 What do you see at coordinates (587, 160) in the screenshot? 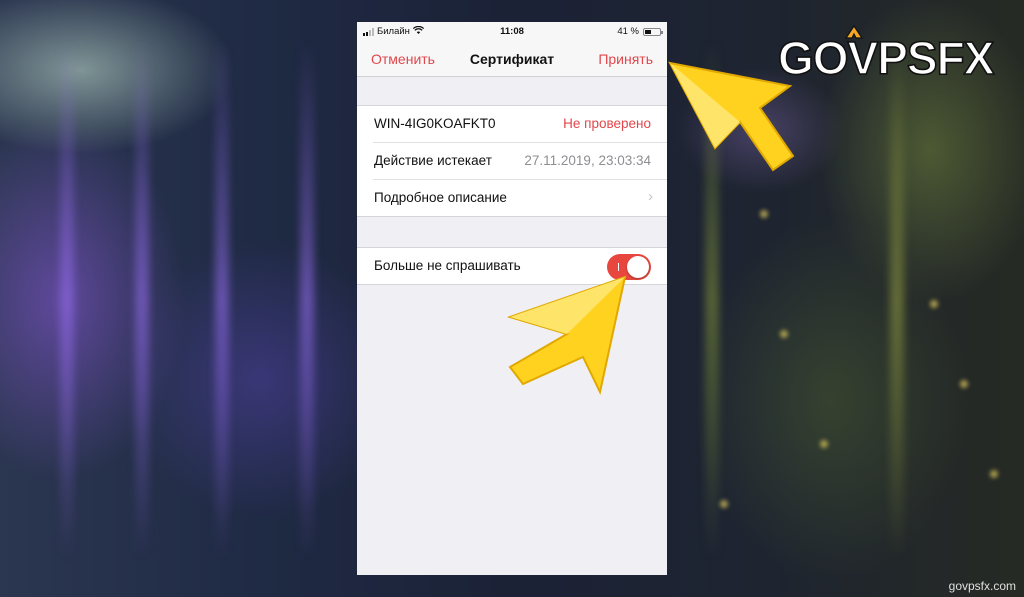
I see `expiry-value: 27.11.2019, 23:03:34` at bounding box center [587, 160].